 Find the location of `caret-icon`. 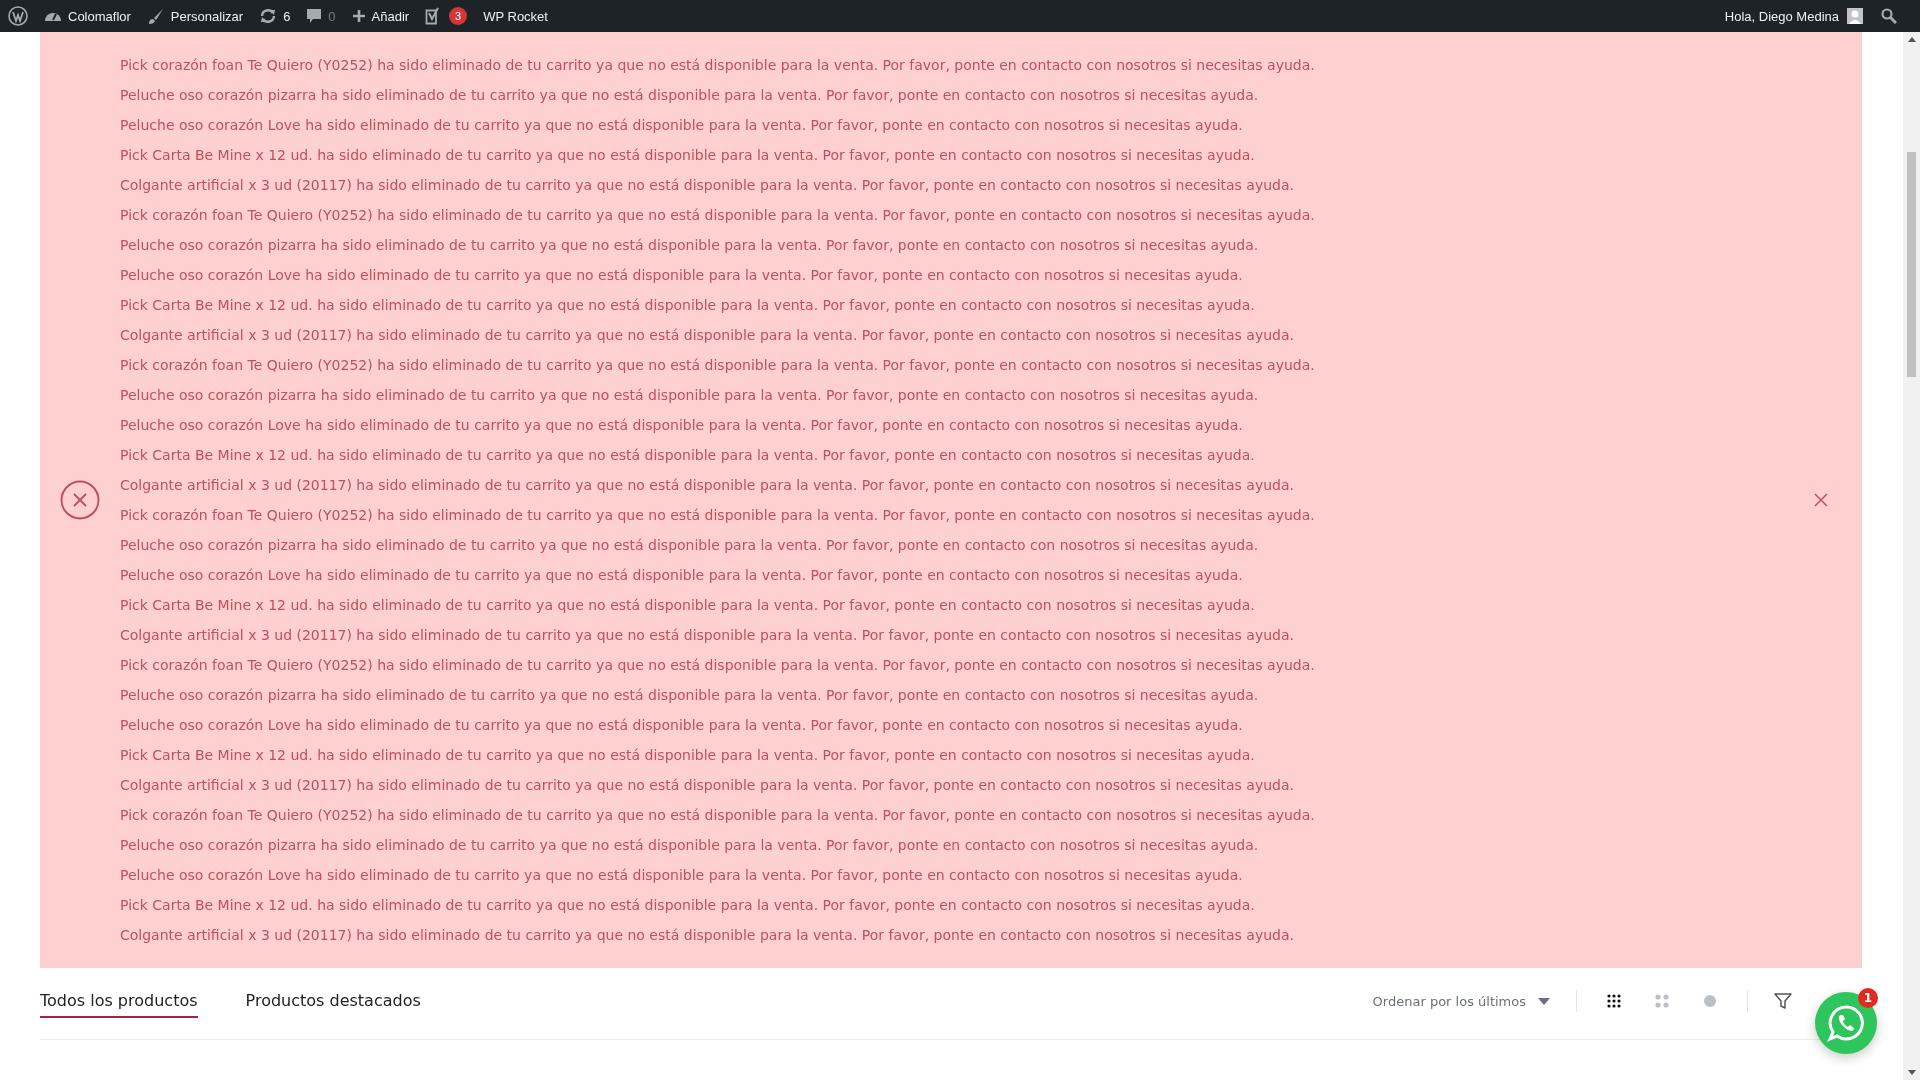

caret-icon is located at coordinates (1544, 1001).